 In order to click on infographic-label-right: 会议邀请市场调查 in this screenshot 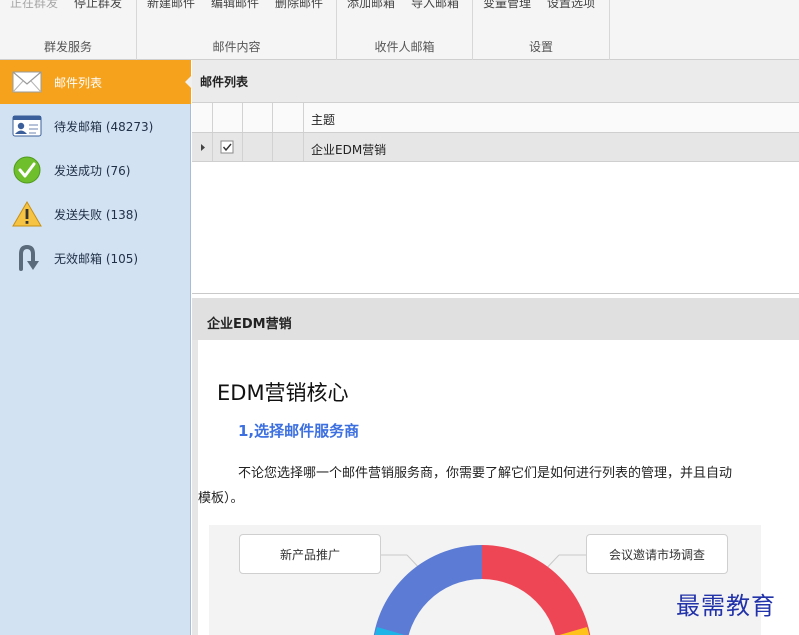, I will do `click(657, 554)`.